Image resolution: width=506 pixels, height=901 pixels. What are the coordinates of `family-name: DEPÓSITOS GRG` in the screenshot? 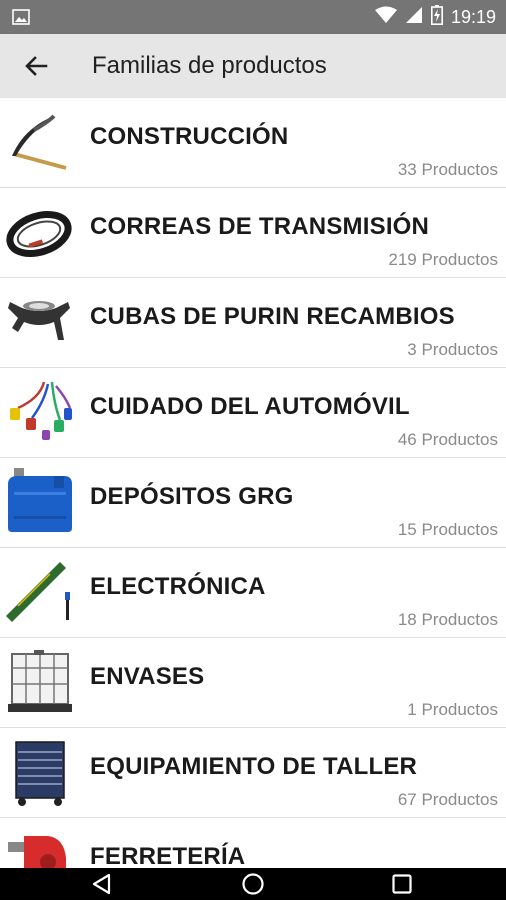 It's located at (192, 496).